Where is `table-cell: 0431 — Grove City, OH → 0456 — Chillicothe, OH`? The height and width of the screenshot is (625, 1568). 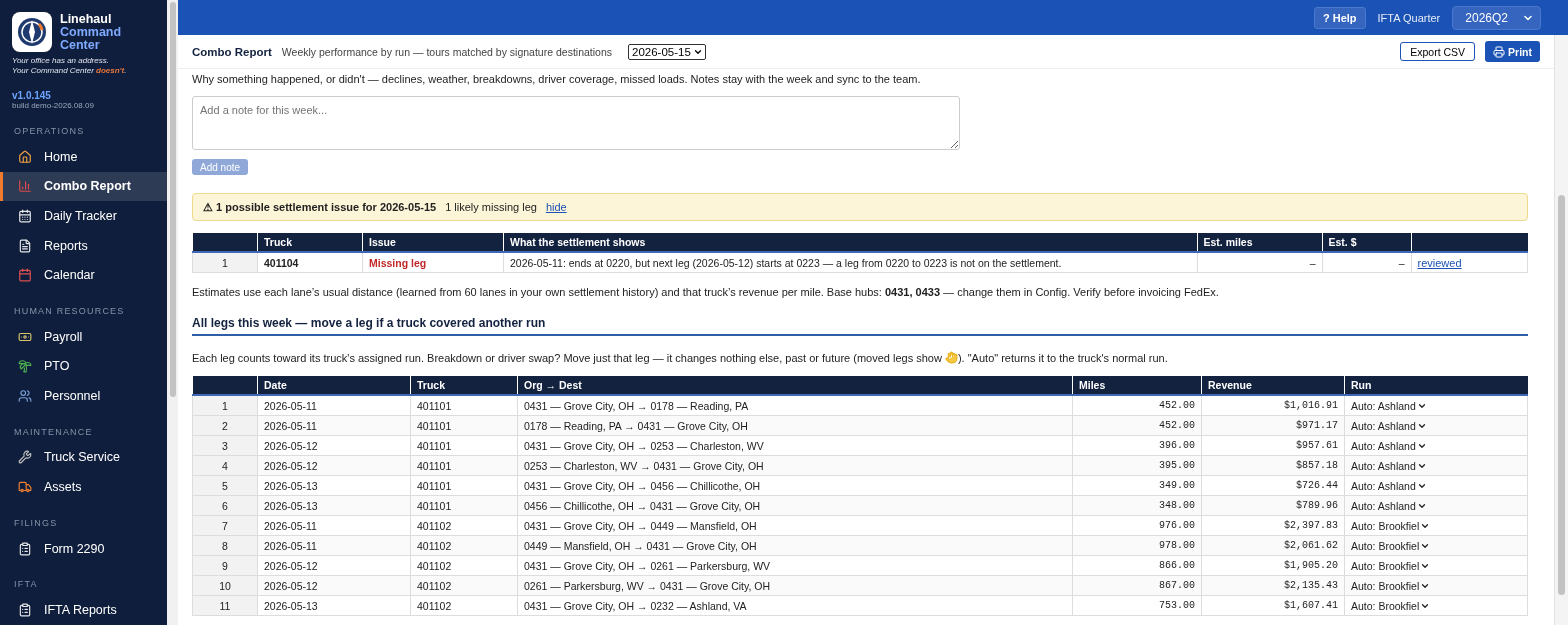 table-cell: 0431 — Grove City, OH → 0456 — Chillicothe, OH is located at coordinates (795, 485).